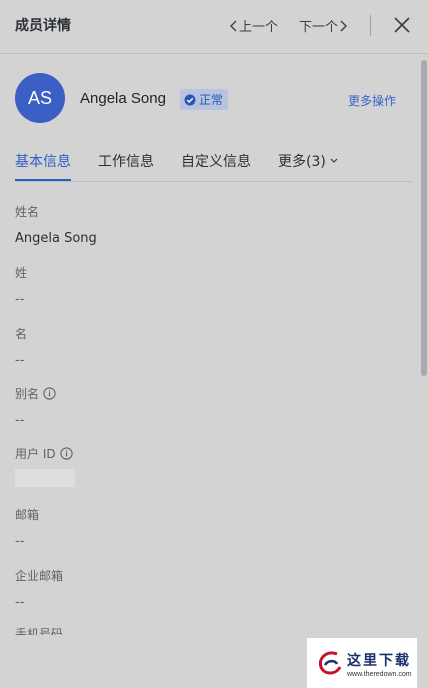 This screenshot has height=688, width=428. I want to click on last-name-label: 姓, so click(21, 273).